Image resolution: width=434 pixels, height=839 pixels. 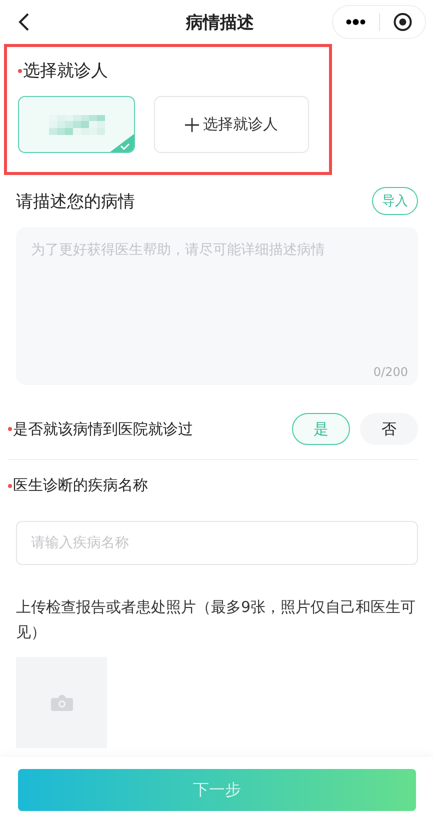 I want to click on question-label: 是否就该病情到医院就诊过, so click(x=103, y=429).